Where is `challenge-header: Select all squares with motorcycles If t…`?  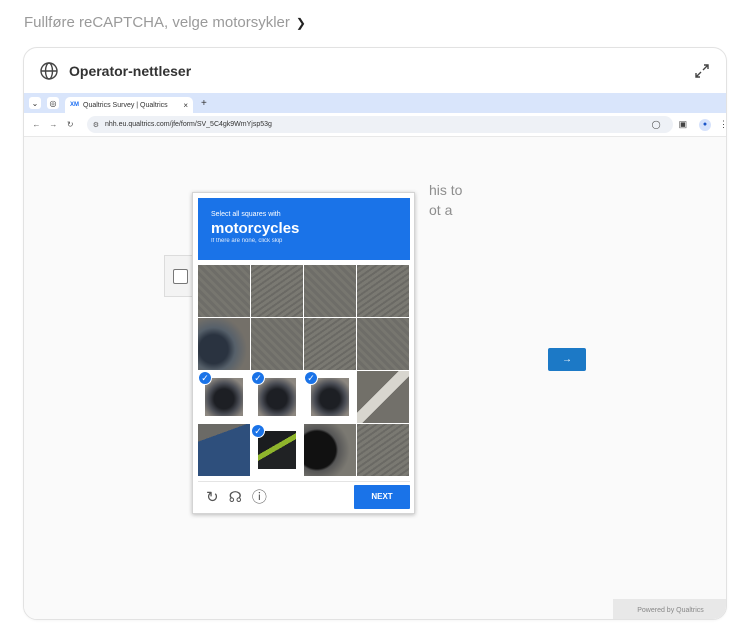
challenge-header: Select all squares with motorcycles If t… is located at coordinates (304, 229).